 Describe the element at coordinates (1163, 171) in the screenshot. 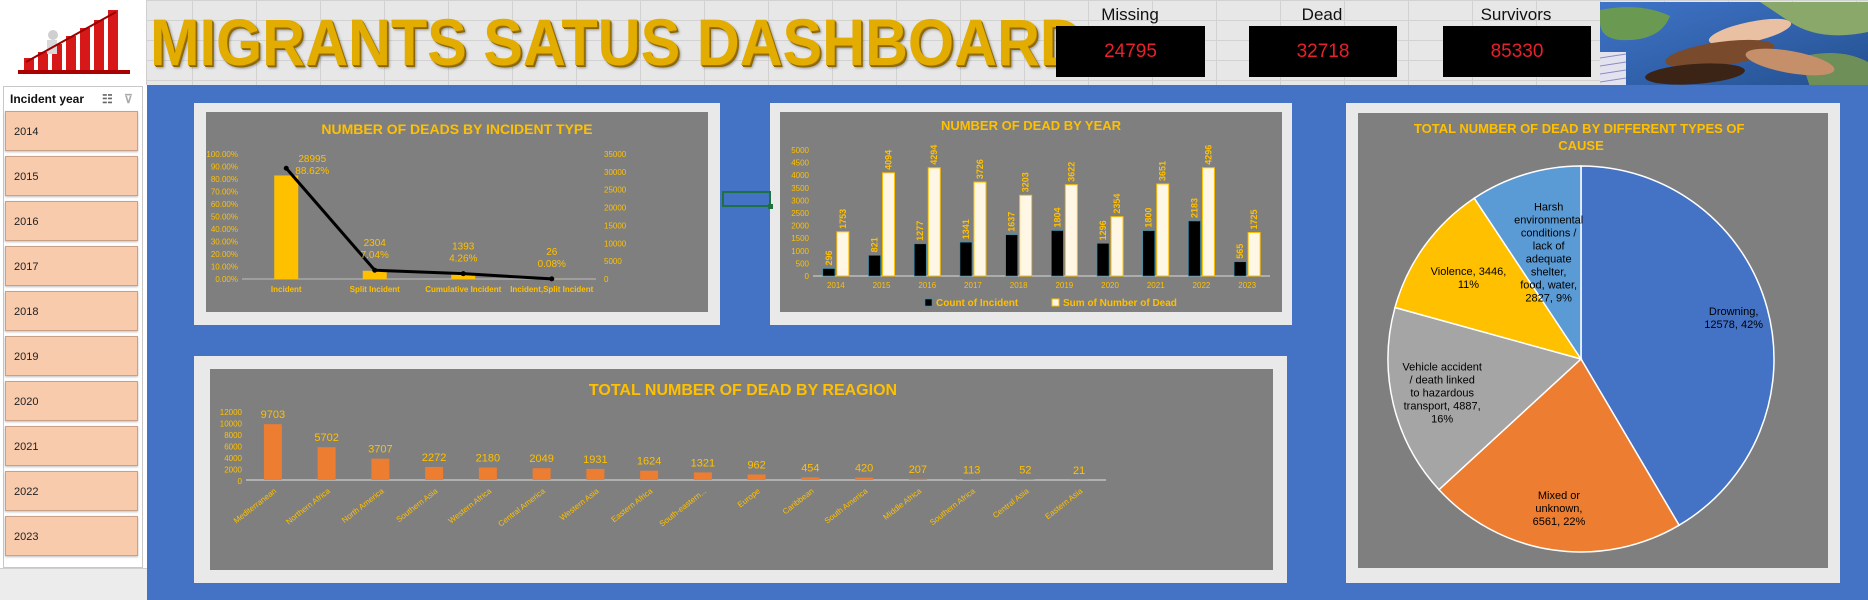

I see `dead-sum-label: 3651` at that location.